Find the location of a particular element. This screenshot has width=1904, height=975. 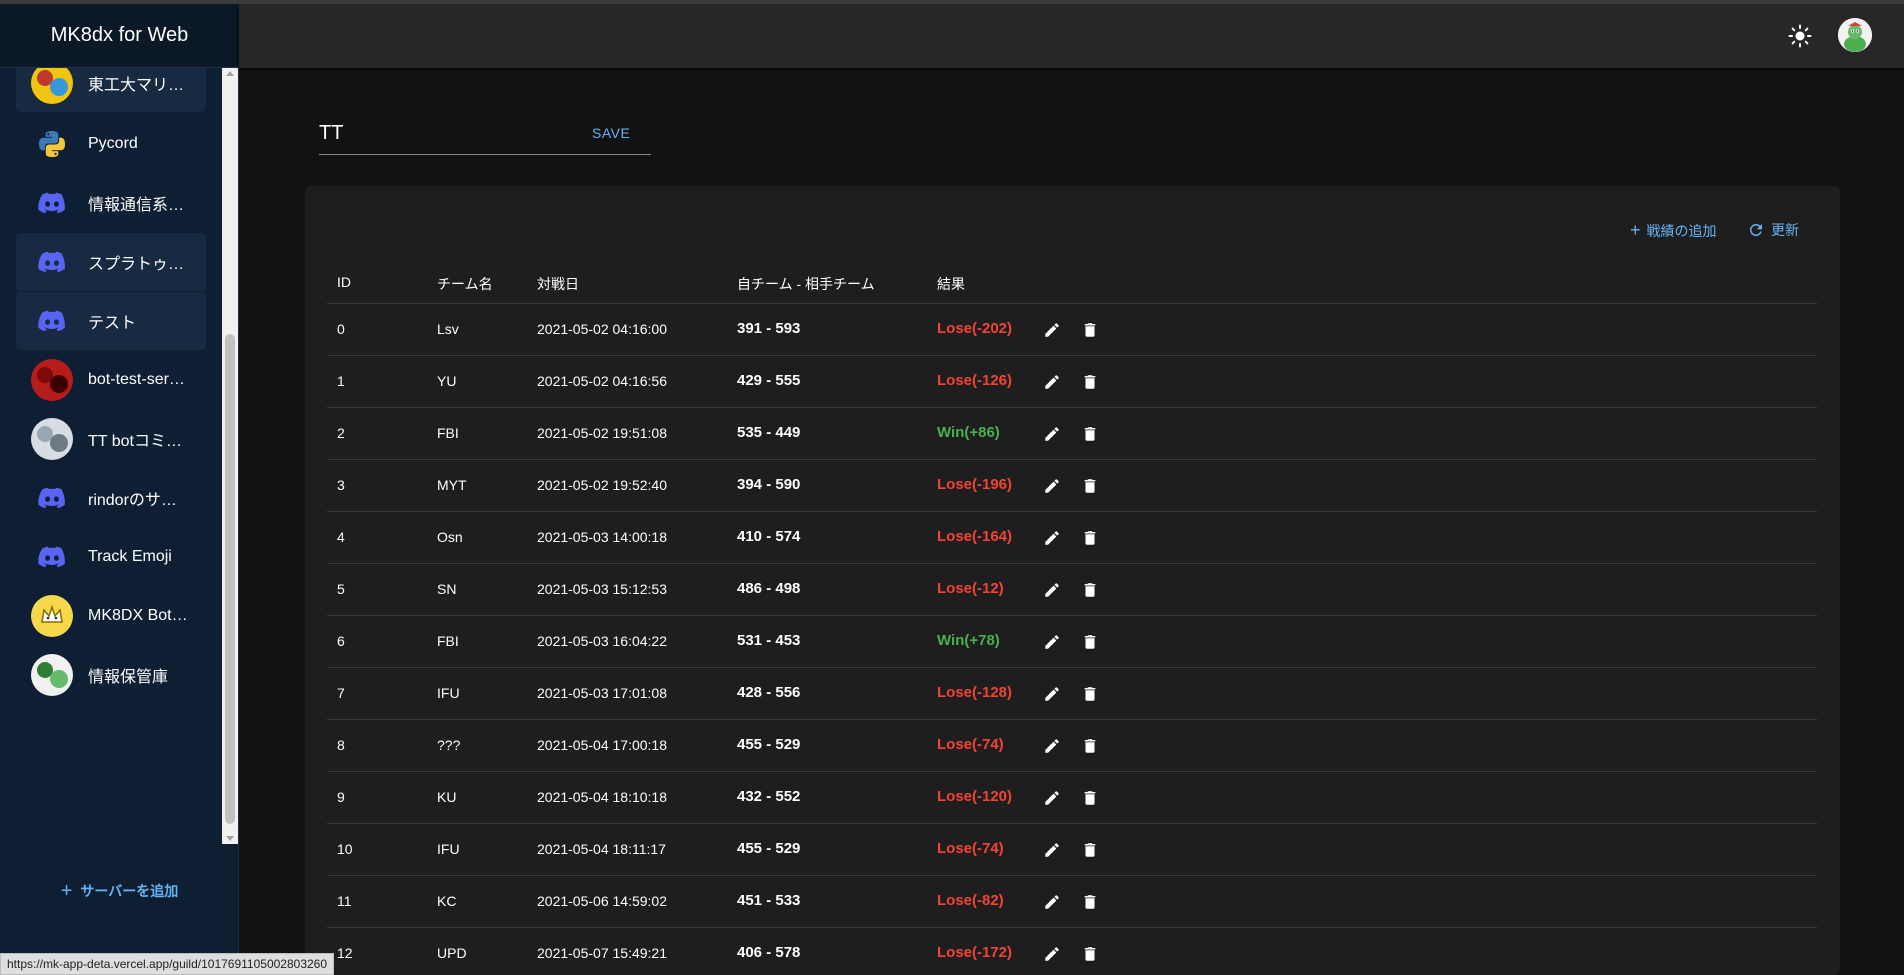

add-record-button: + 戦績の追加 is located at coordinates (1673, 230).